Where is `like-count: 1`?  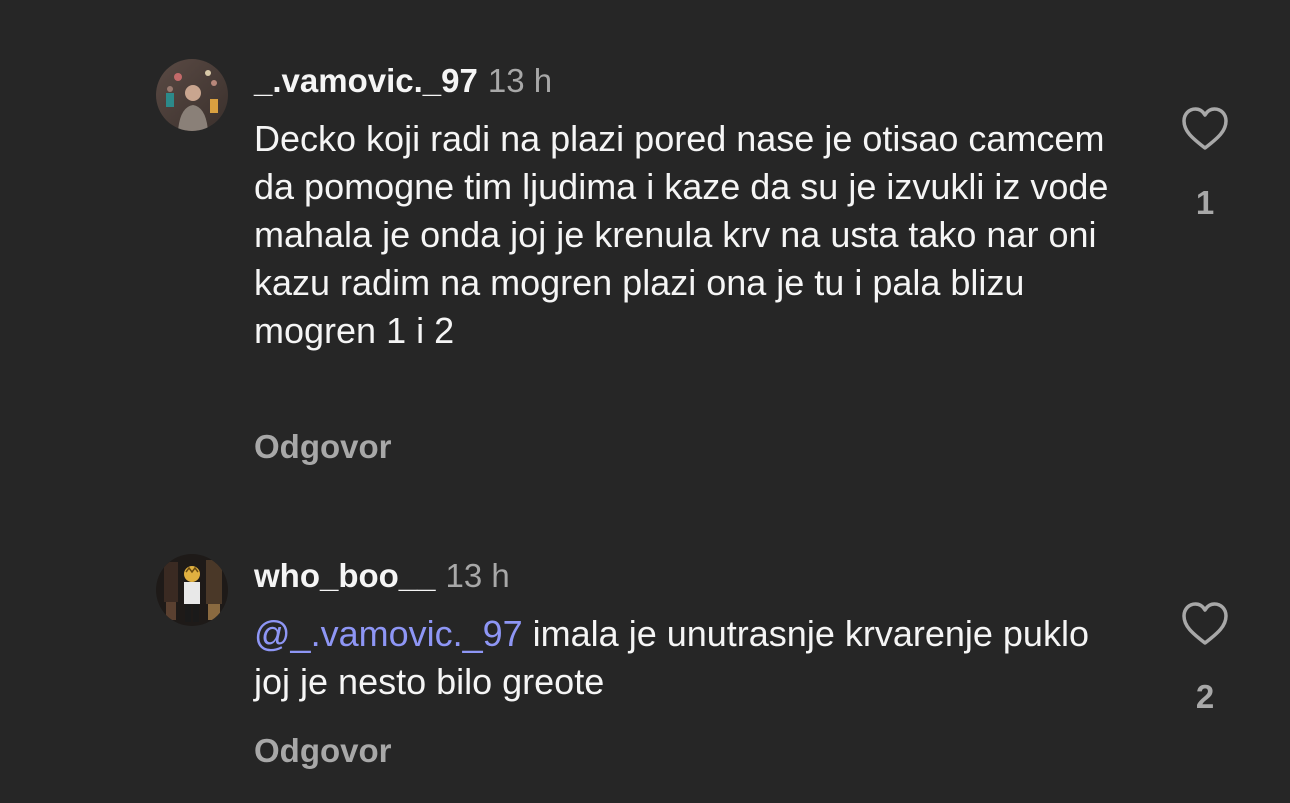
like-count: 1 is located at coordinates (1205, 202).